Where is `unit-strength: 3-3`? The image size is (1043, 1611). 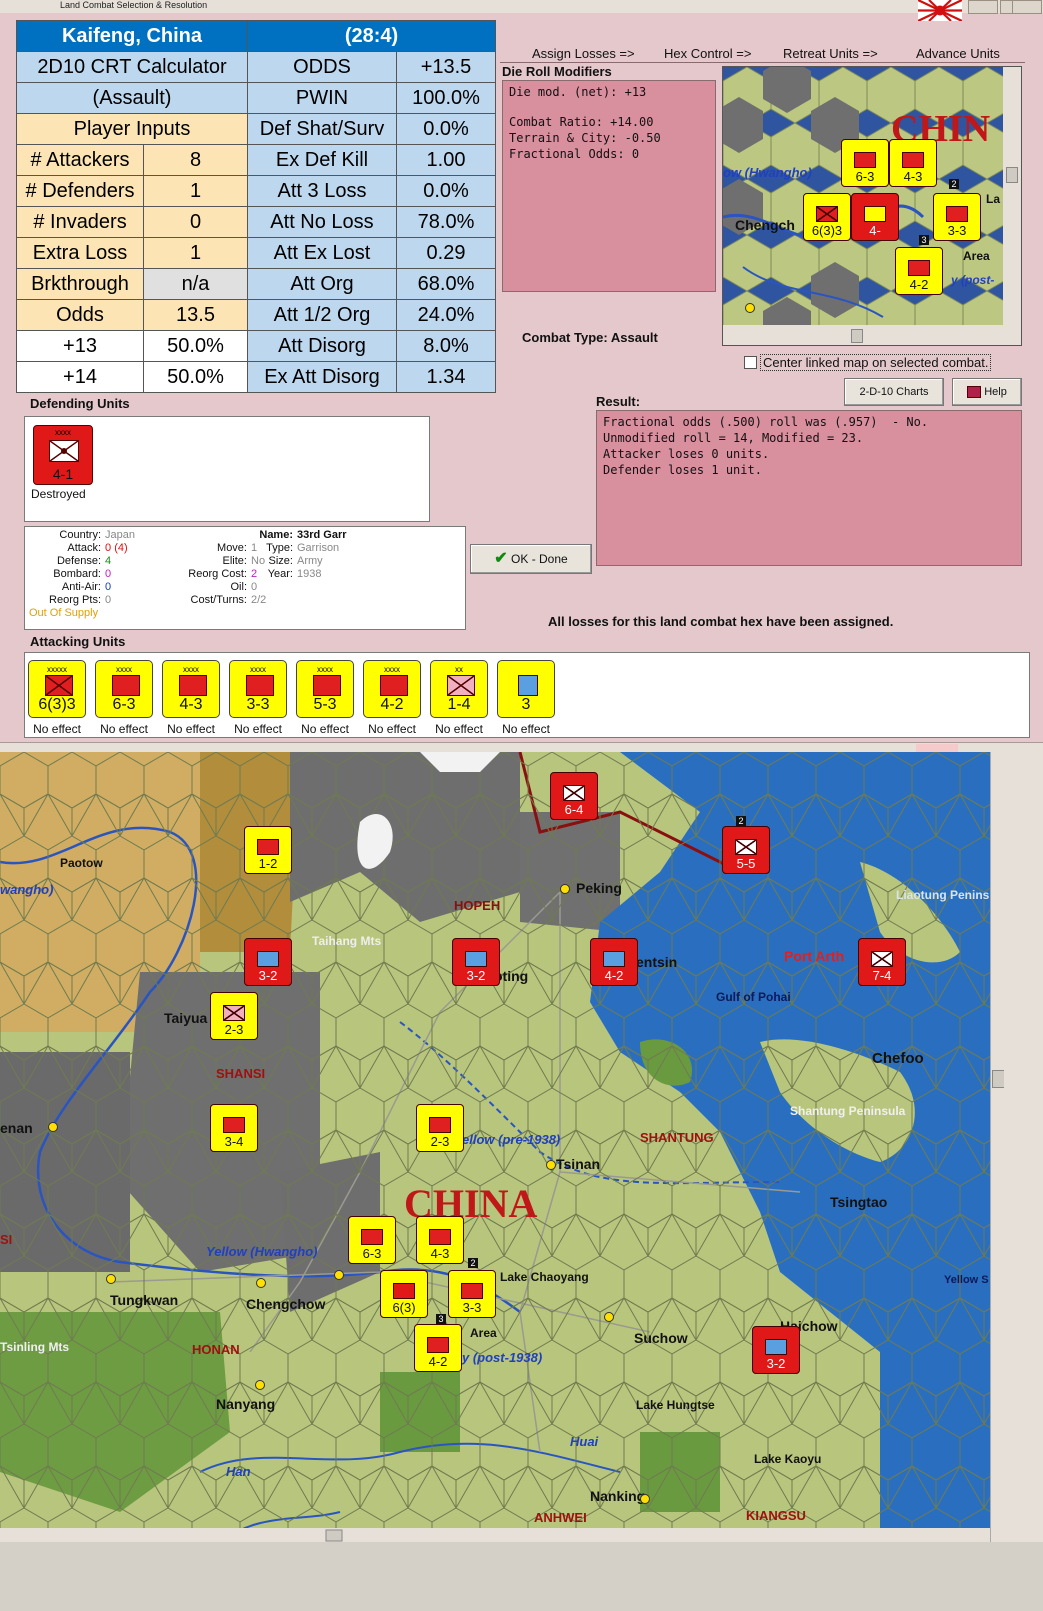 unit-strength: 3-3 is located at coordinates (258, 704).